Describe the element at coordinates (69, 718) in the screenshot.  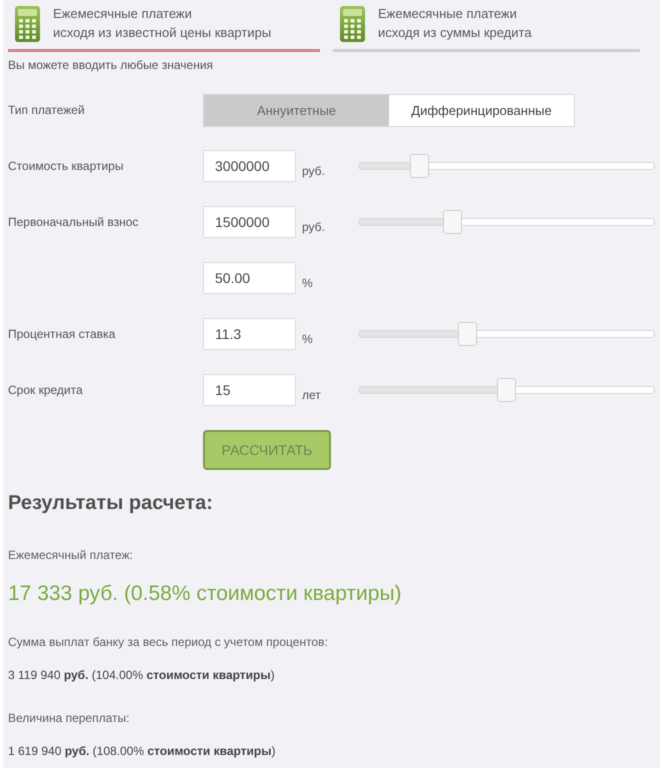
I see `result-label: Величина переплаты:` at that location.